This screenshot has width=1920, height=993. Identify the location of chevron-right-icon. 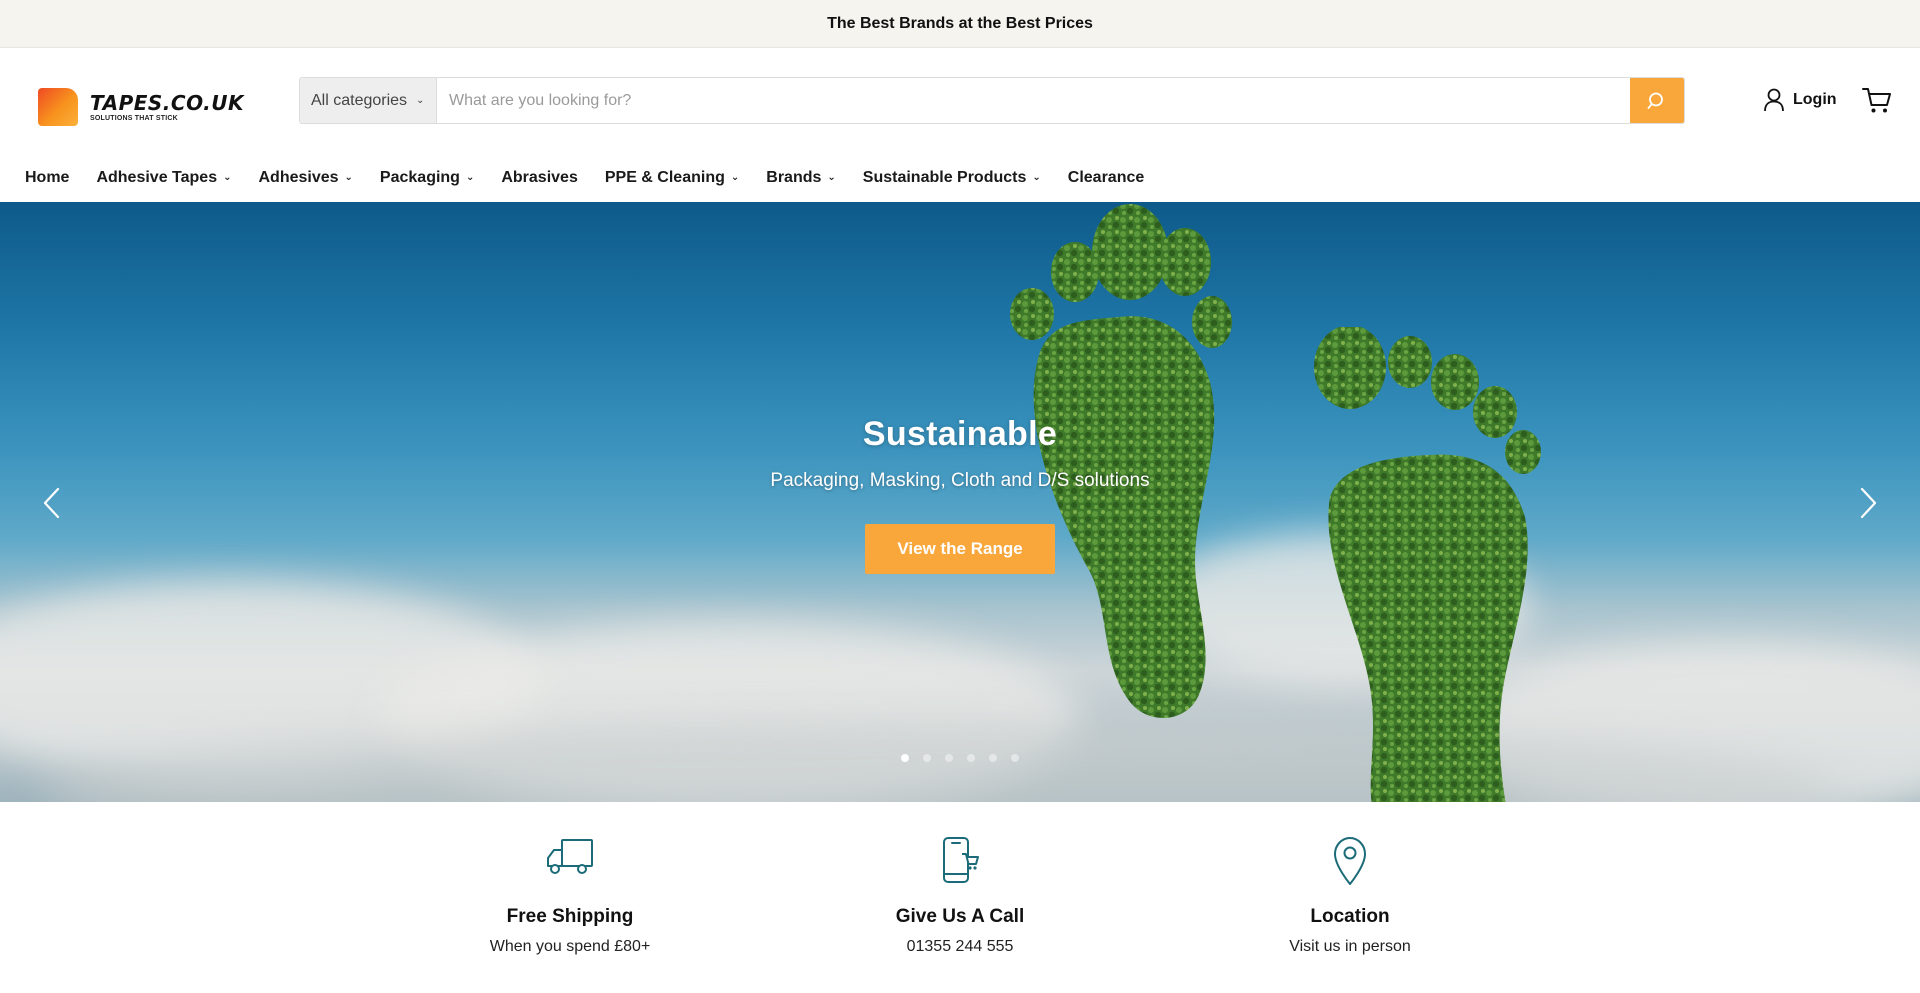
(1868, 503).